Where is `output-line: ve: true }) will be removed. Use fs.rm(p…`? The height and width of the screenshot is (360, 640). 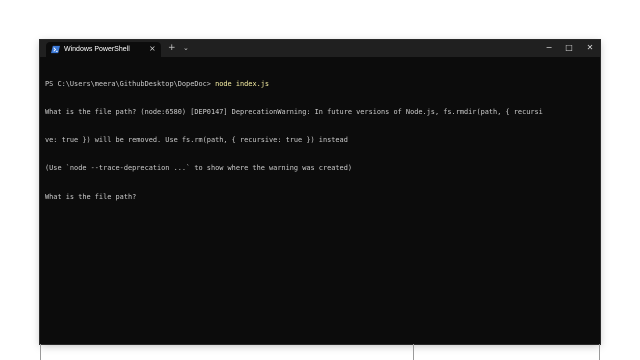 output-line: ve: true }) will be removed. Use fs.rm(p… is located at coordinates (196, 140).